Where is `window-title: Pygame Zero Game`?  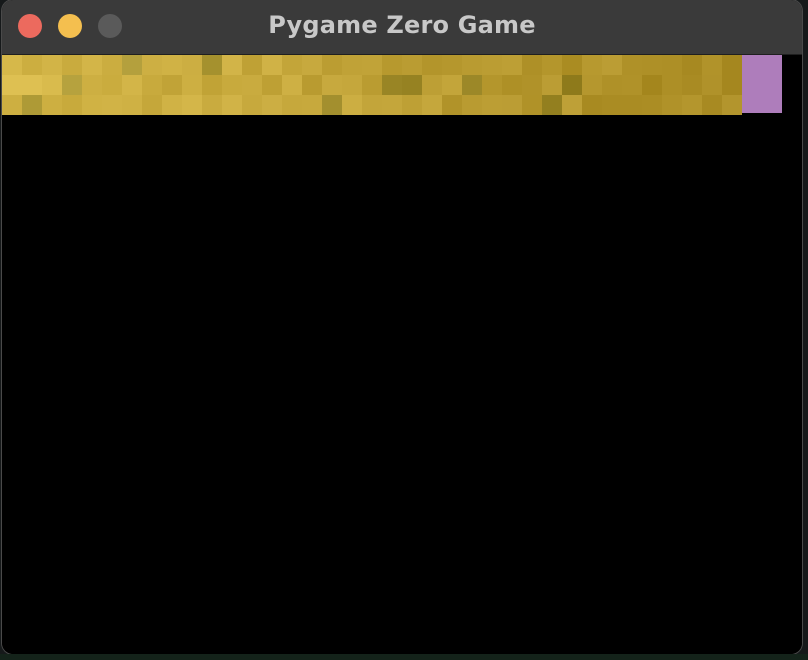 window-title: Pygame Zero Game is located at coordinates (402, 25).